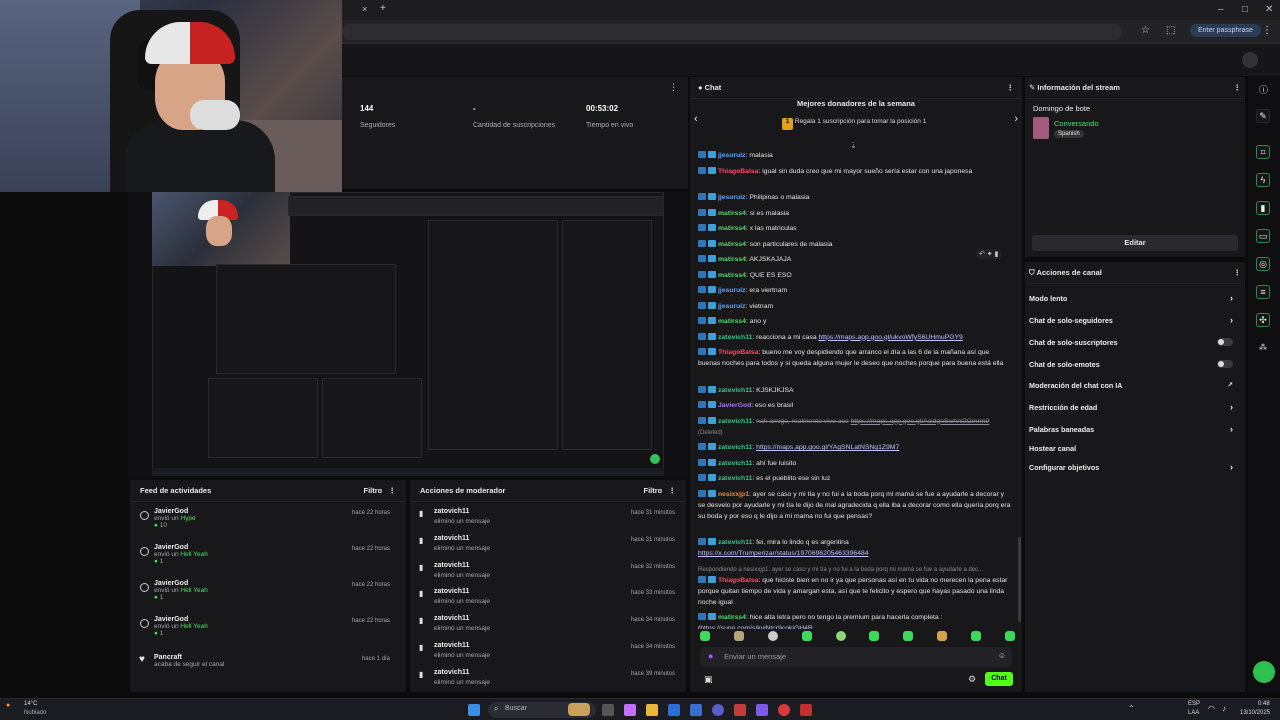  I want to click on chat-message: matirss4: son particulares de malasia, so click(855, 244).